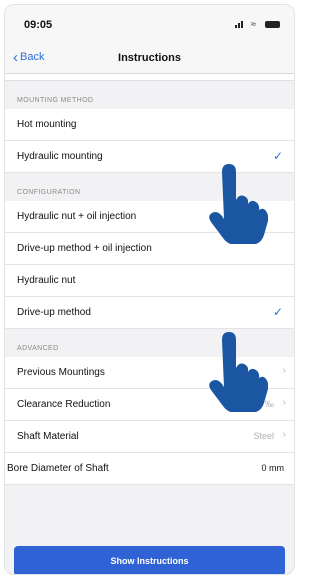 The height and width of the screenshot is (575, 320). Describe the element at coordinates (47, 124) in the screenshot. I see `option-label: Hot mounting` at that location.